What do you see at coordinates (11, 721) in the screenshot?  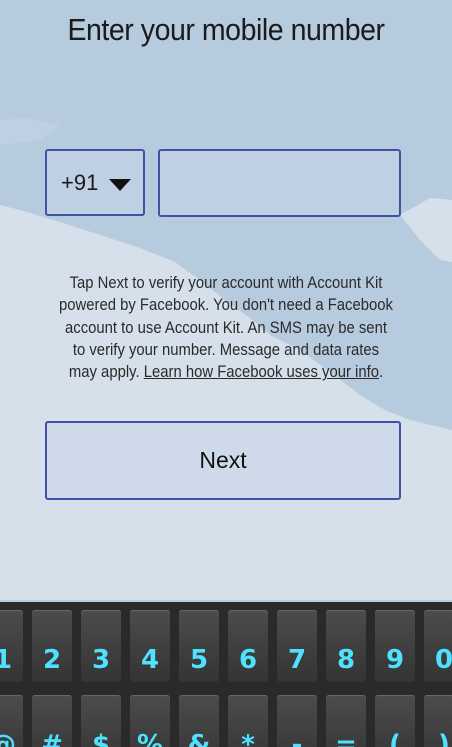 I see `key-@: @` at bounding box center [11, 721].